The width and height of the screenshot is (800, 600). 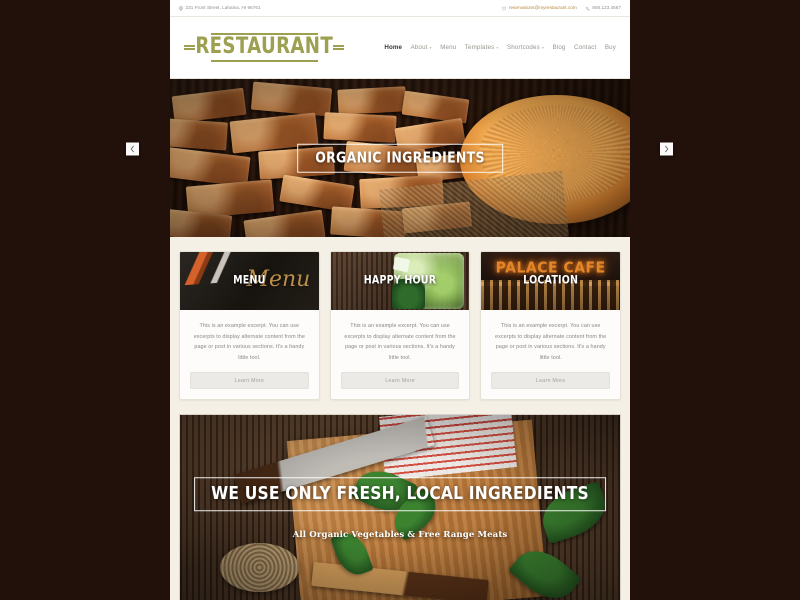 I want to click on promo-caption-box: WE USE ONLY FRESH, LOCAL INGREDIENTS, so click(x=400, y=494).